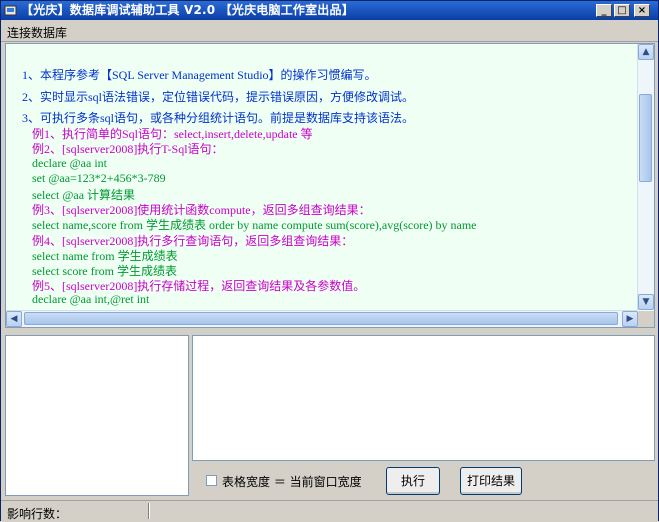  What do you see at coordinates (646, 319) in the screenshot?
I see `scrollbar-corner` at bounding box center [646, 319].